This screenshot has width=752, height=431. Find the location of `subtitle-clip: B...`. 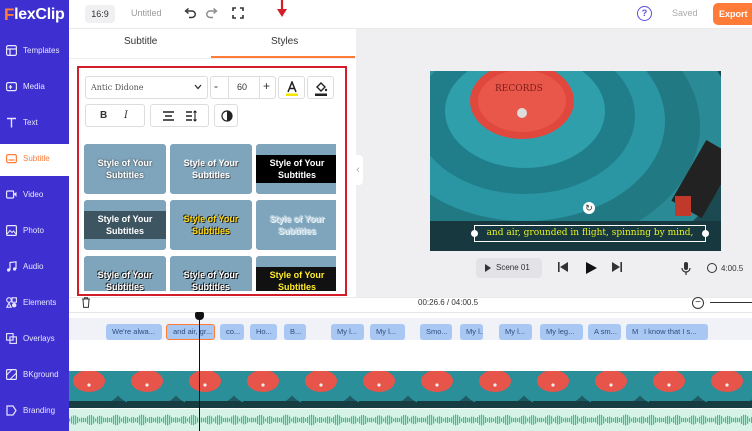

subtitle-clip: B... is located at coordinates (295, 332).